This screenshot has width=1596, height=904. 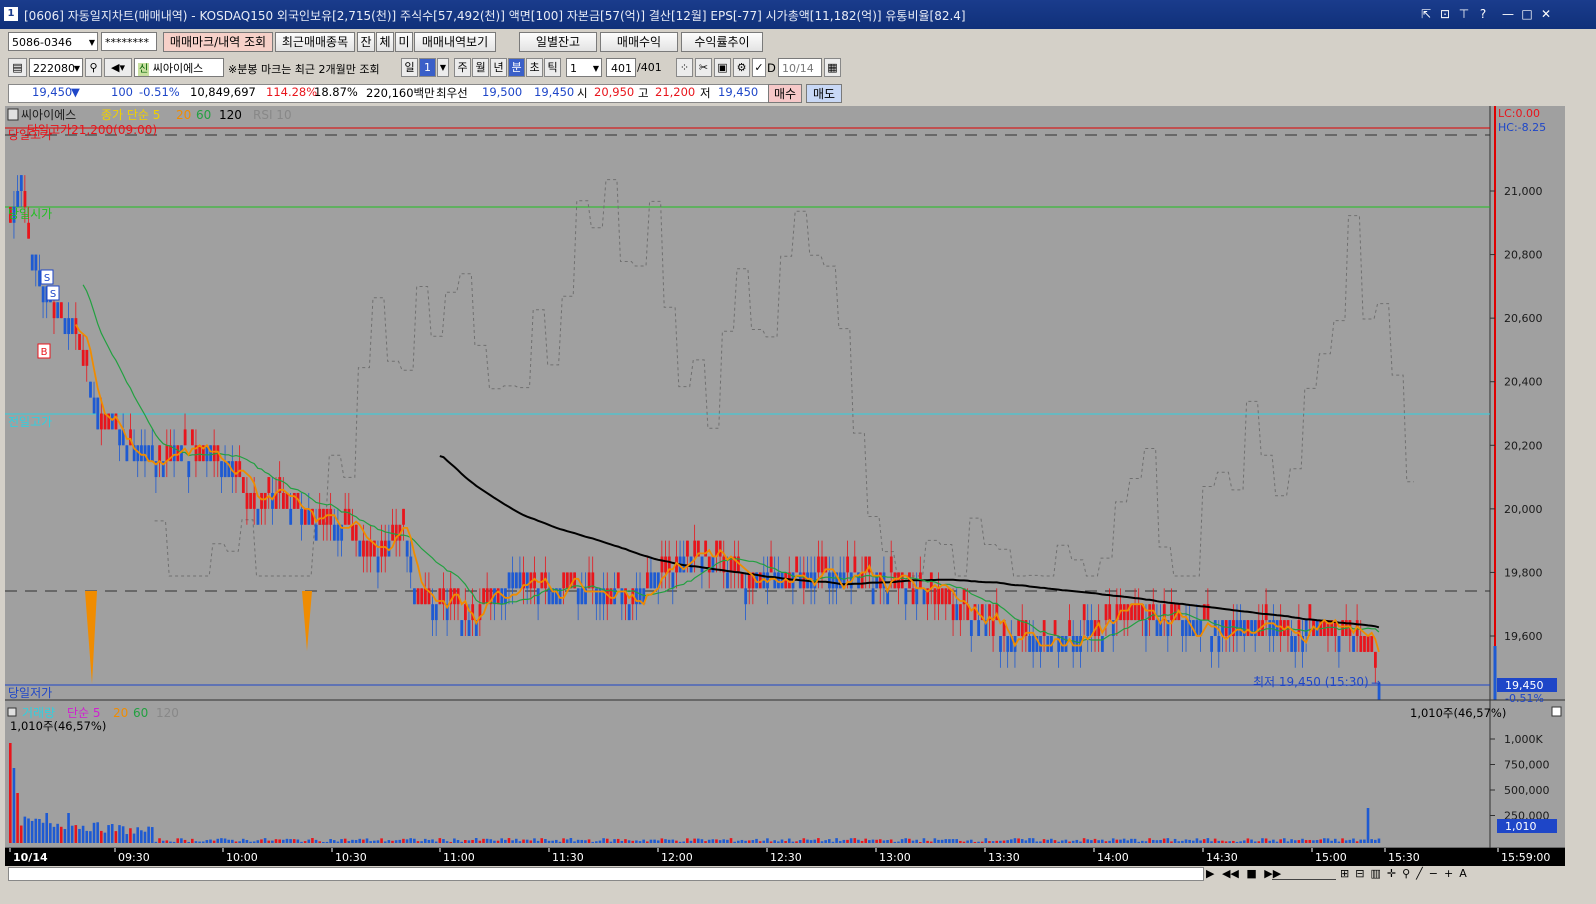 What do you see at coordinates (703, 67) in the screenshot?
I see `scissors-icon: ✂` at bounding box center [703, 67].